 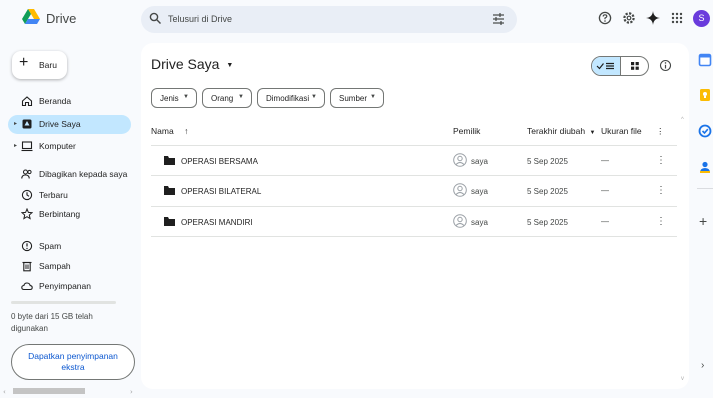 I want to click on search-options-icon, so click(x=498, y=19).